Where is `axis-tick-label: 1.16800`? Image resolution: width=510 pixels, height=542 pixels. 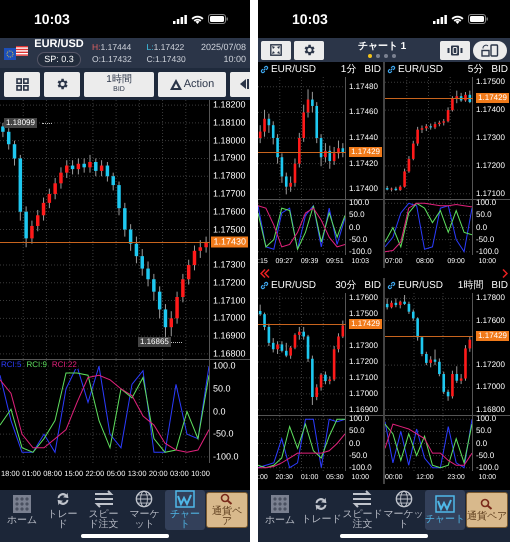 axis-tick-label: 1.16800 is located at coordinates (229, 353).